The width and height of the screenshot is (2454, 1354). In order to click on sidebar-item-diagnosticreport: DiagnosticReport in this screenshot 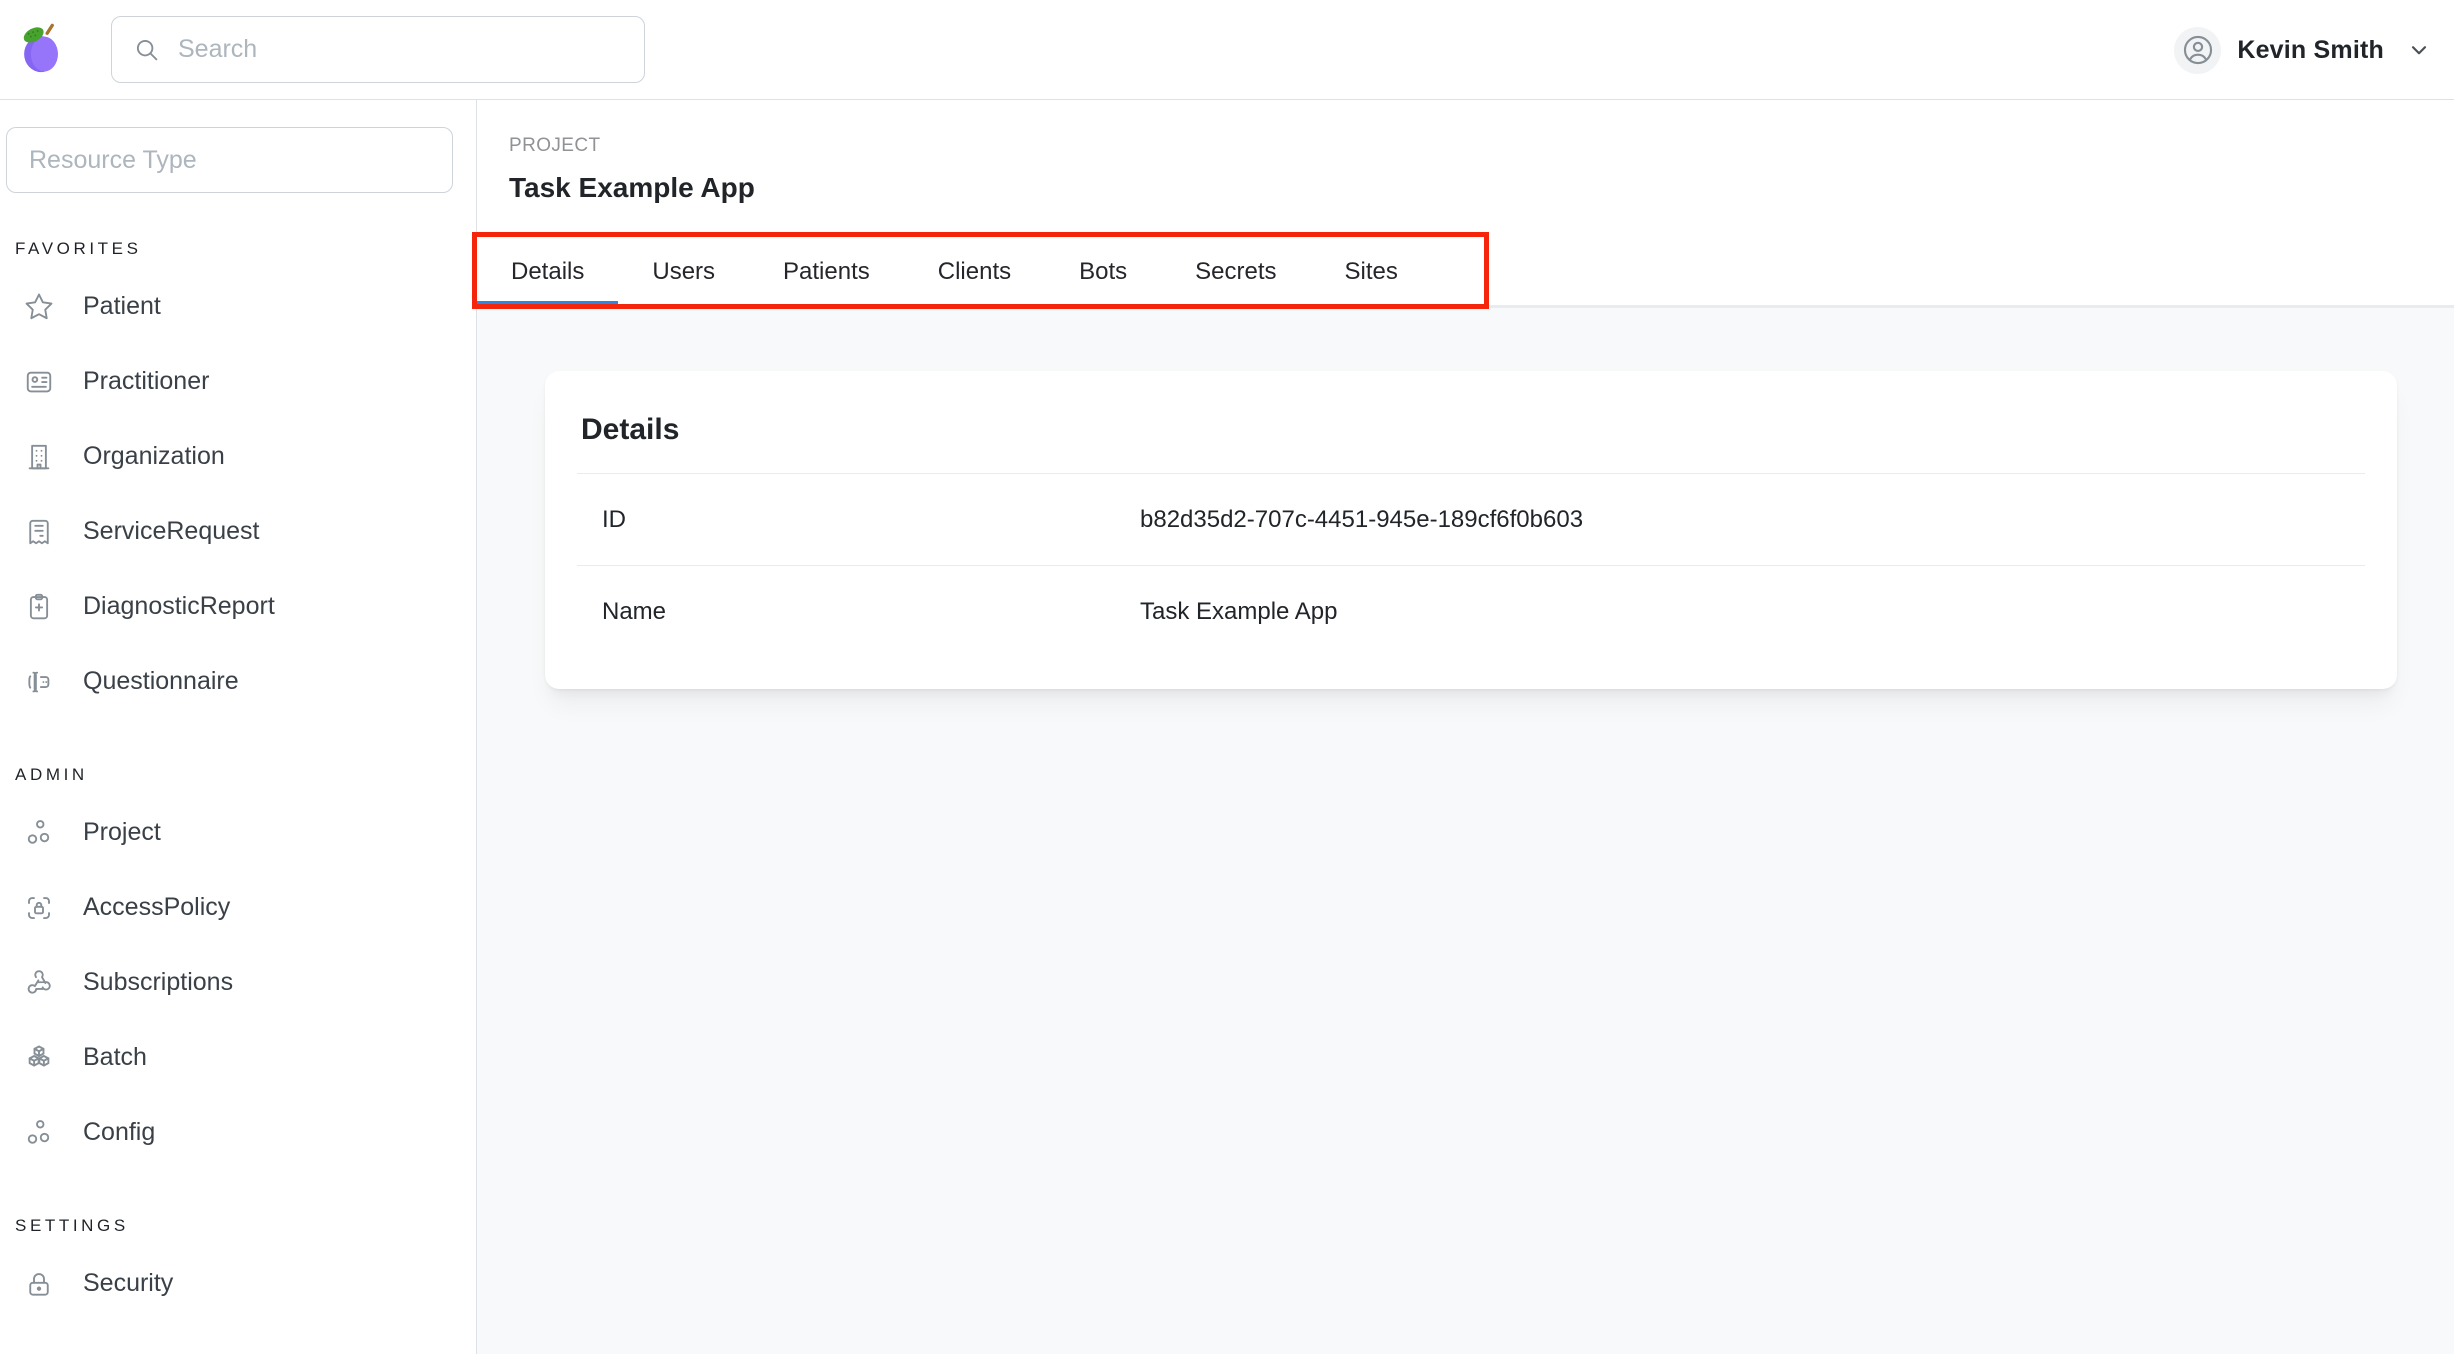, I will do `click(238, 606)`.